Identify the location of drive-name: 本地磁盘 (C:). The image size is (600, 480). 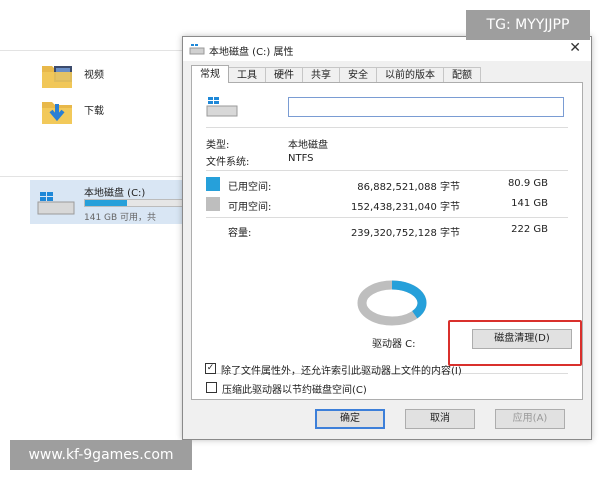
(115, 193).